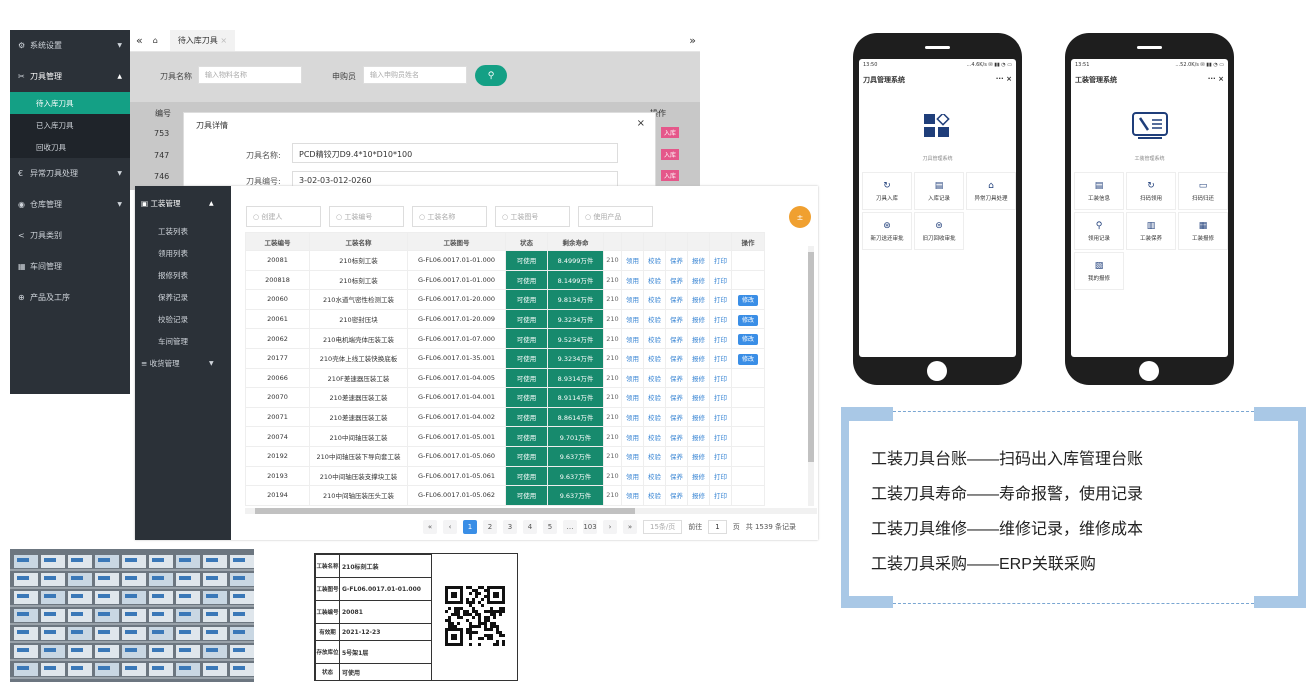 This screenshot has height=698, width=1315. What do you see at coordinates (139, 40) in the screenshot?
I see `collapse-icon: «` at bounding box center [139, 40].